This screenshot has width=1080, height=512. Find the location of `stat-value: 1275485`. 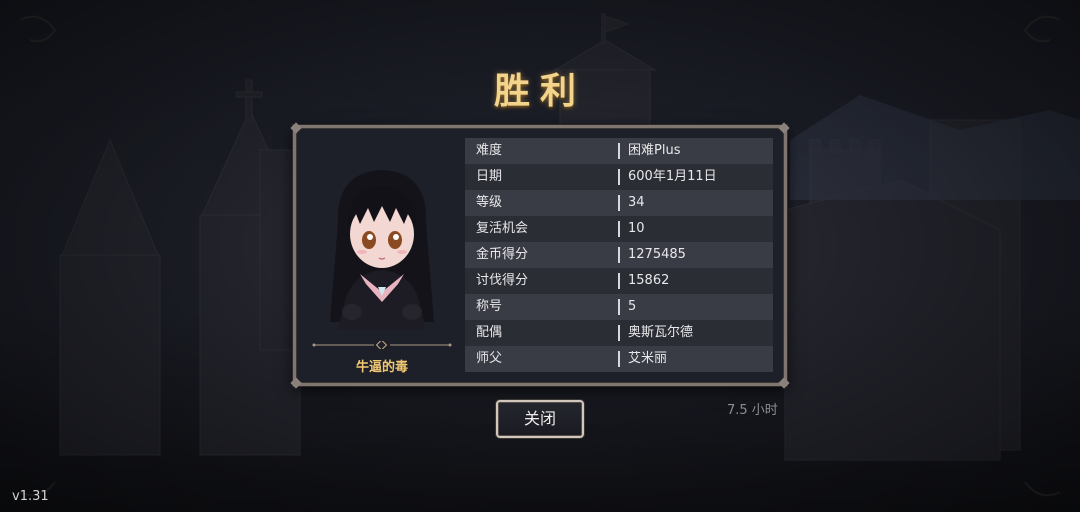

stat-value: 1275485 is located at coordinates (657, 254).